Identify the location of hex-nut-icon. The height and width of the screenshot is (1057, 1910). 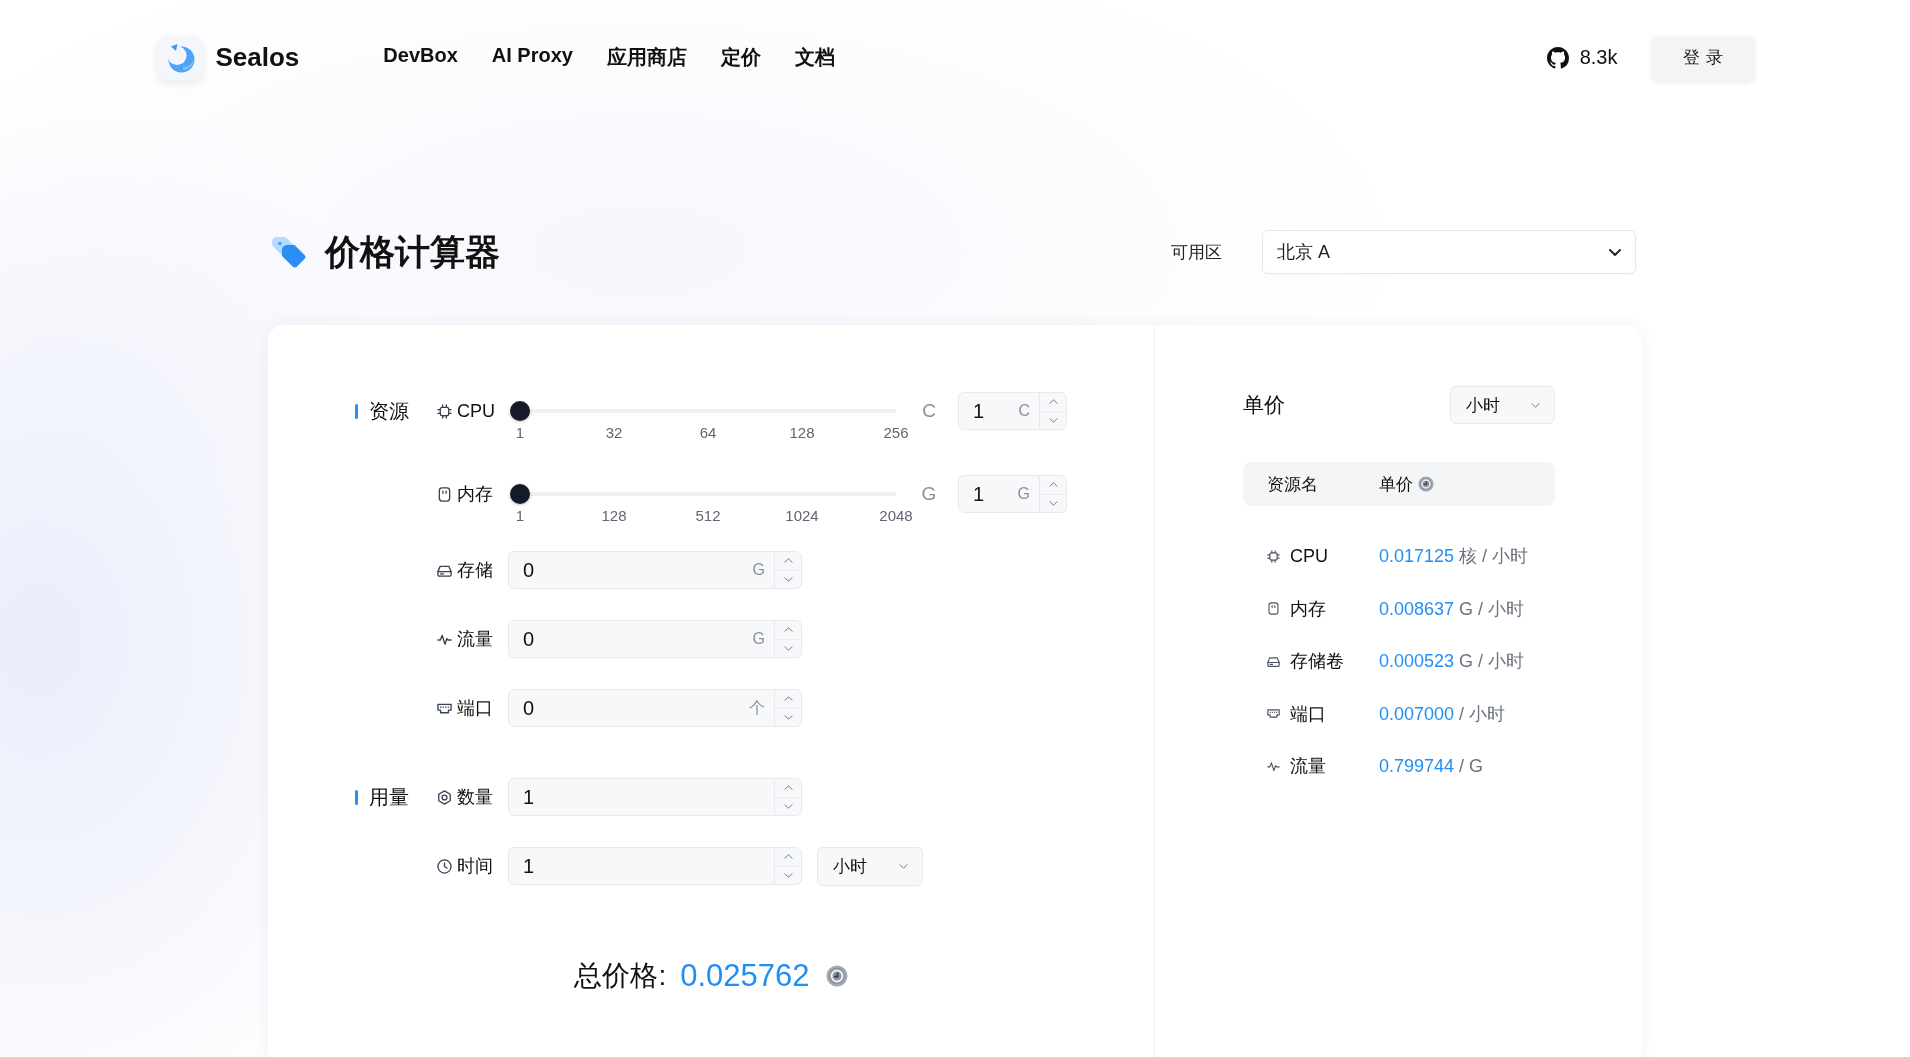
(444, 797).